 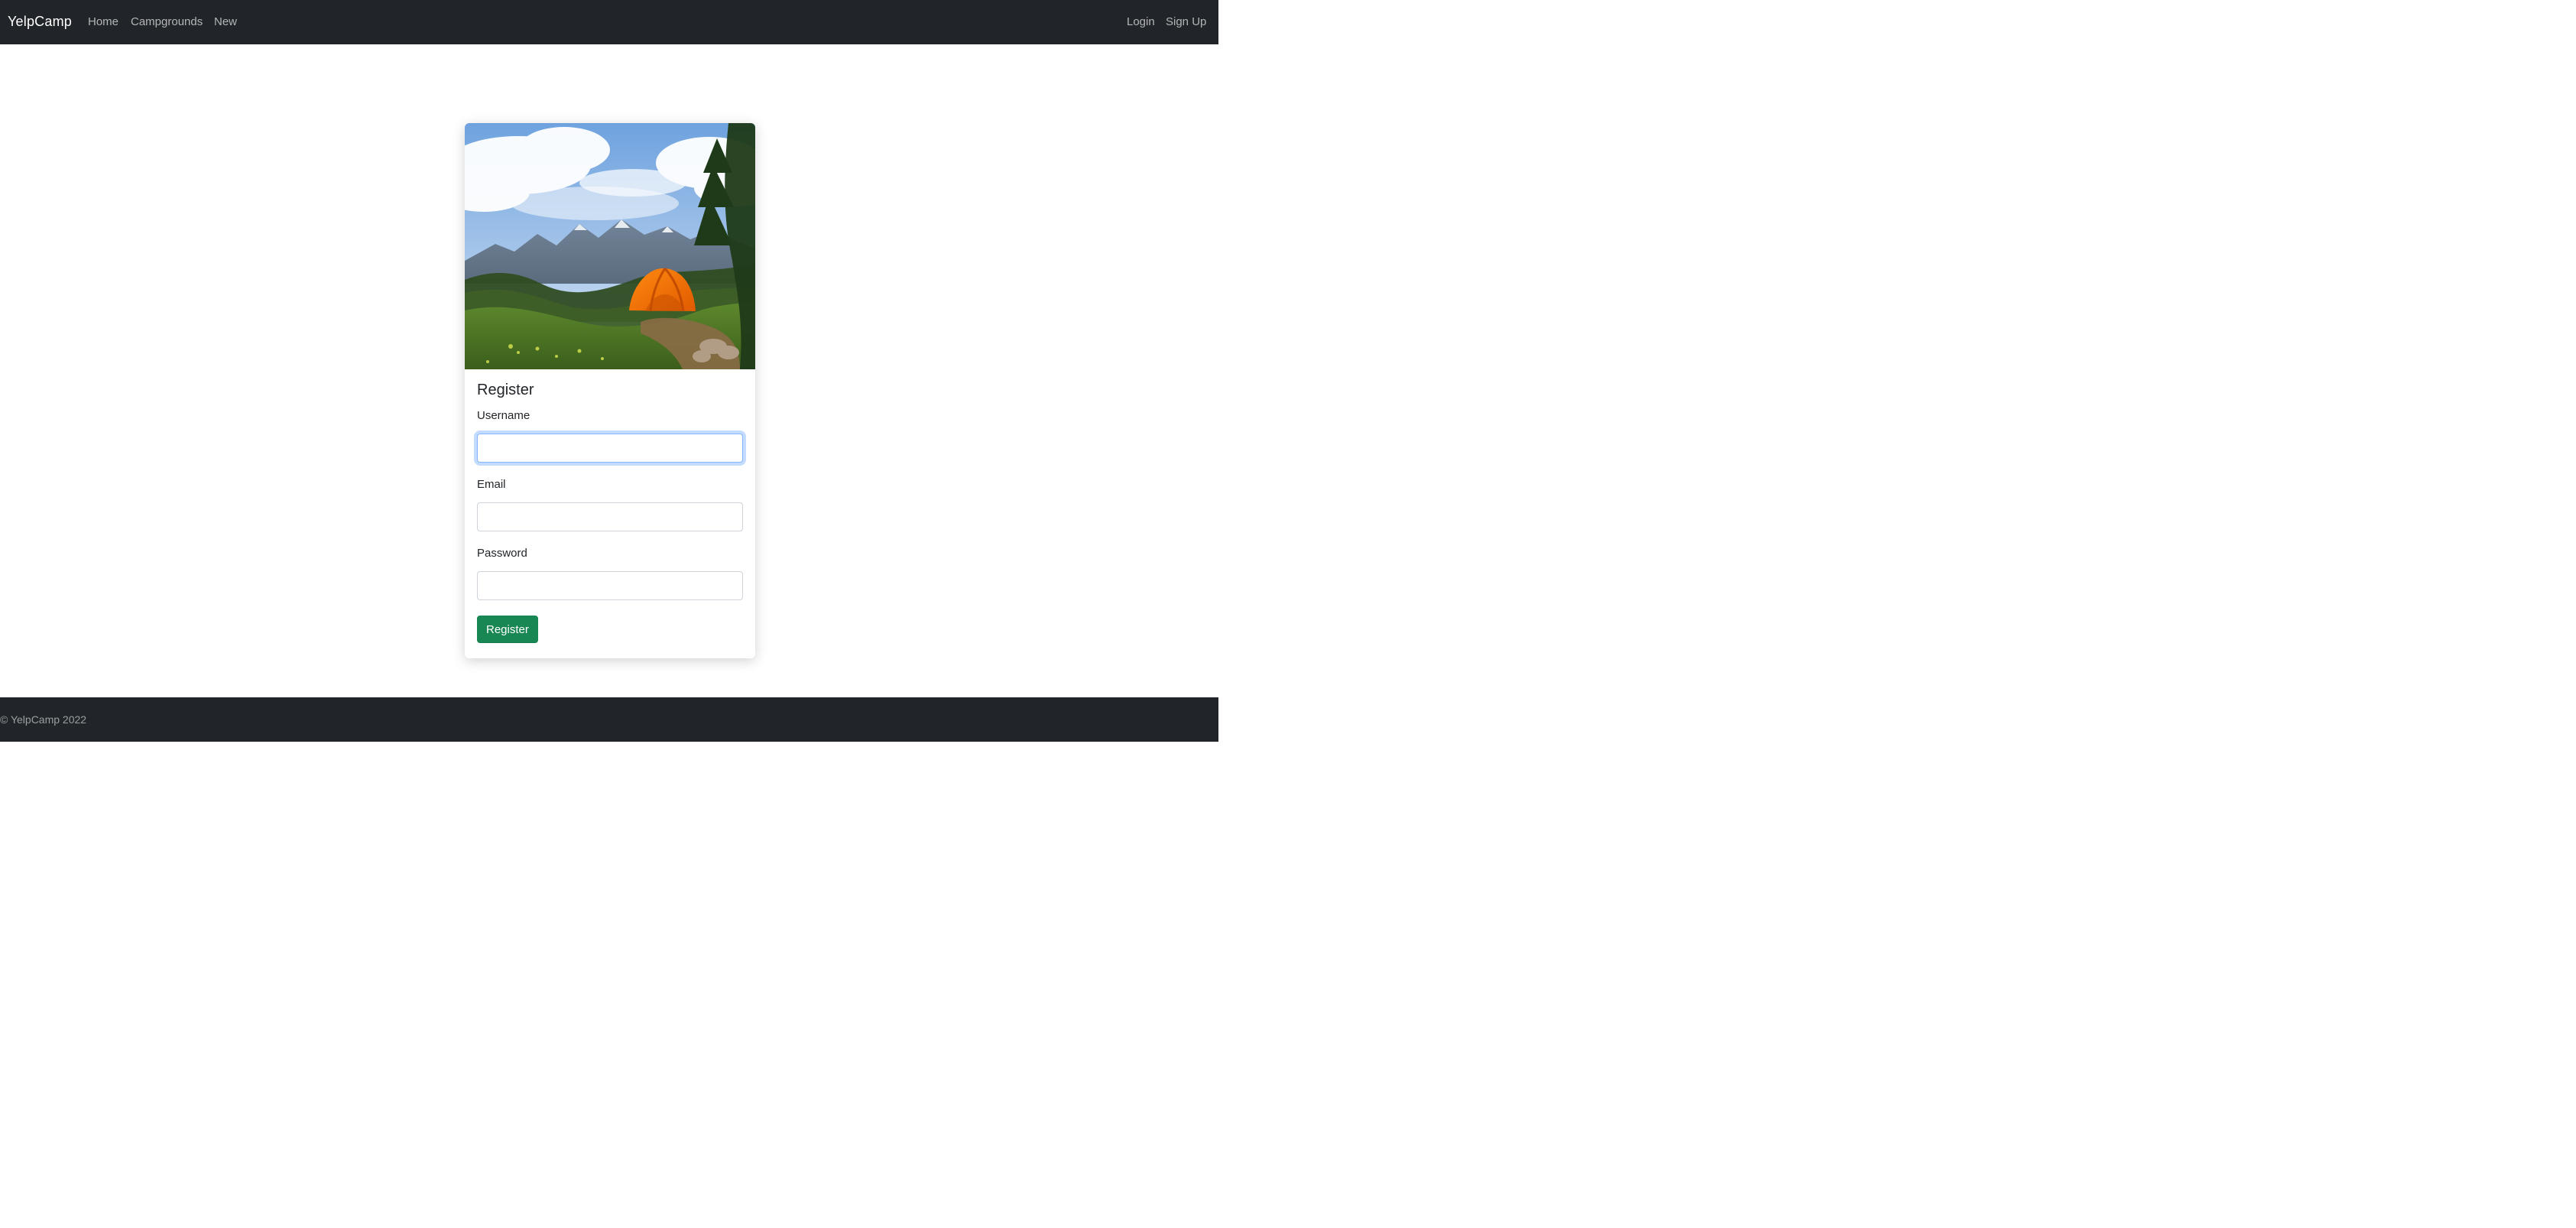 I want to click on landscape-illustration, so click(x=610, y=246).